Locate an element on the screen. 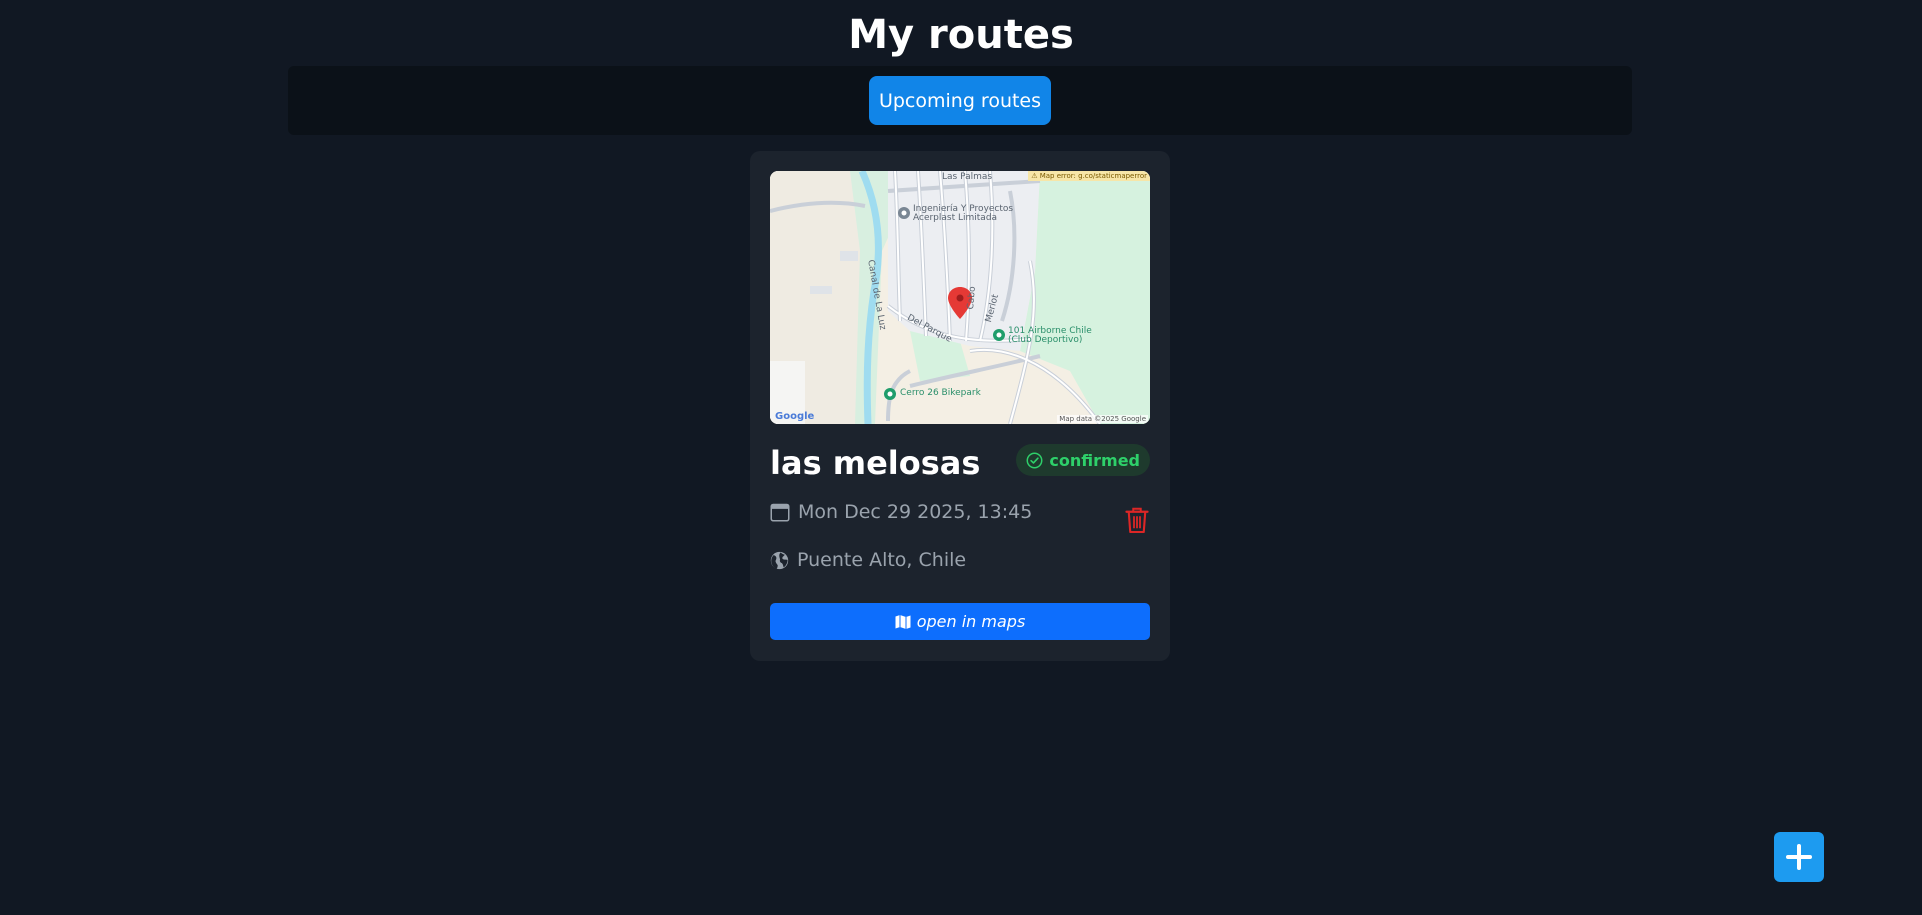  open-in-maps-label: open in maps is located at coordinates (971, 621).